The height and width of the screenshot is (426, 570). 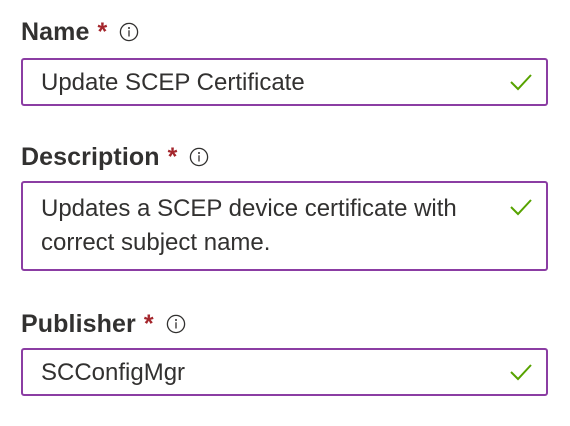 What do you see at coordinates (90, 156) in the screenshot?
I see `description-label: Description` at bounding box center [90, 156].